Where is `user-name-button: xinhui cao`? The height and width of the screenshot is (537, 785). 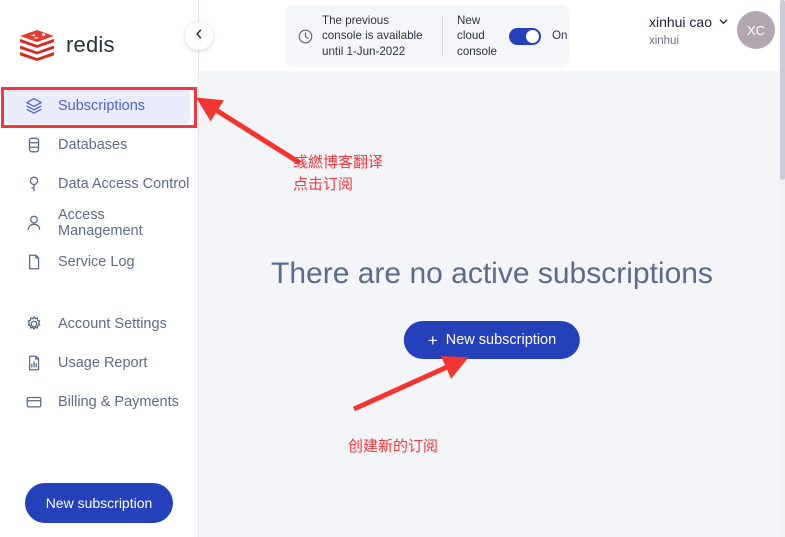 user-name-button: xinhui cao is located at coordinates (689, 22).